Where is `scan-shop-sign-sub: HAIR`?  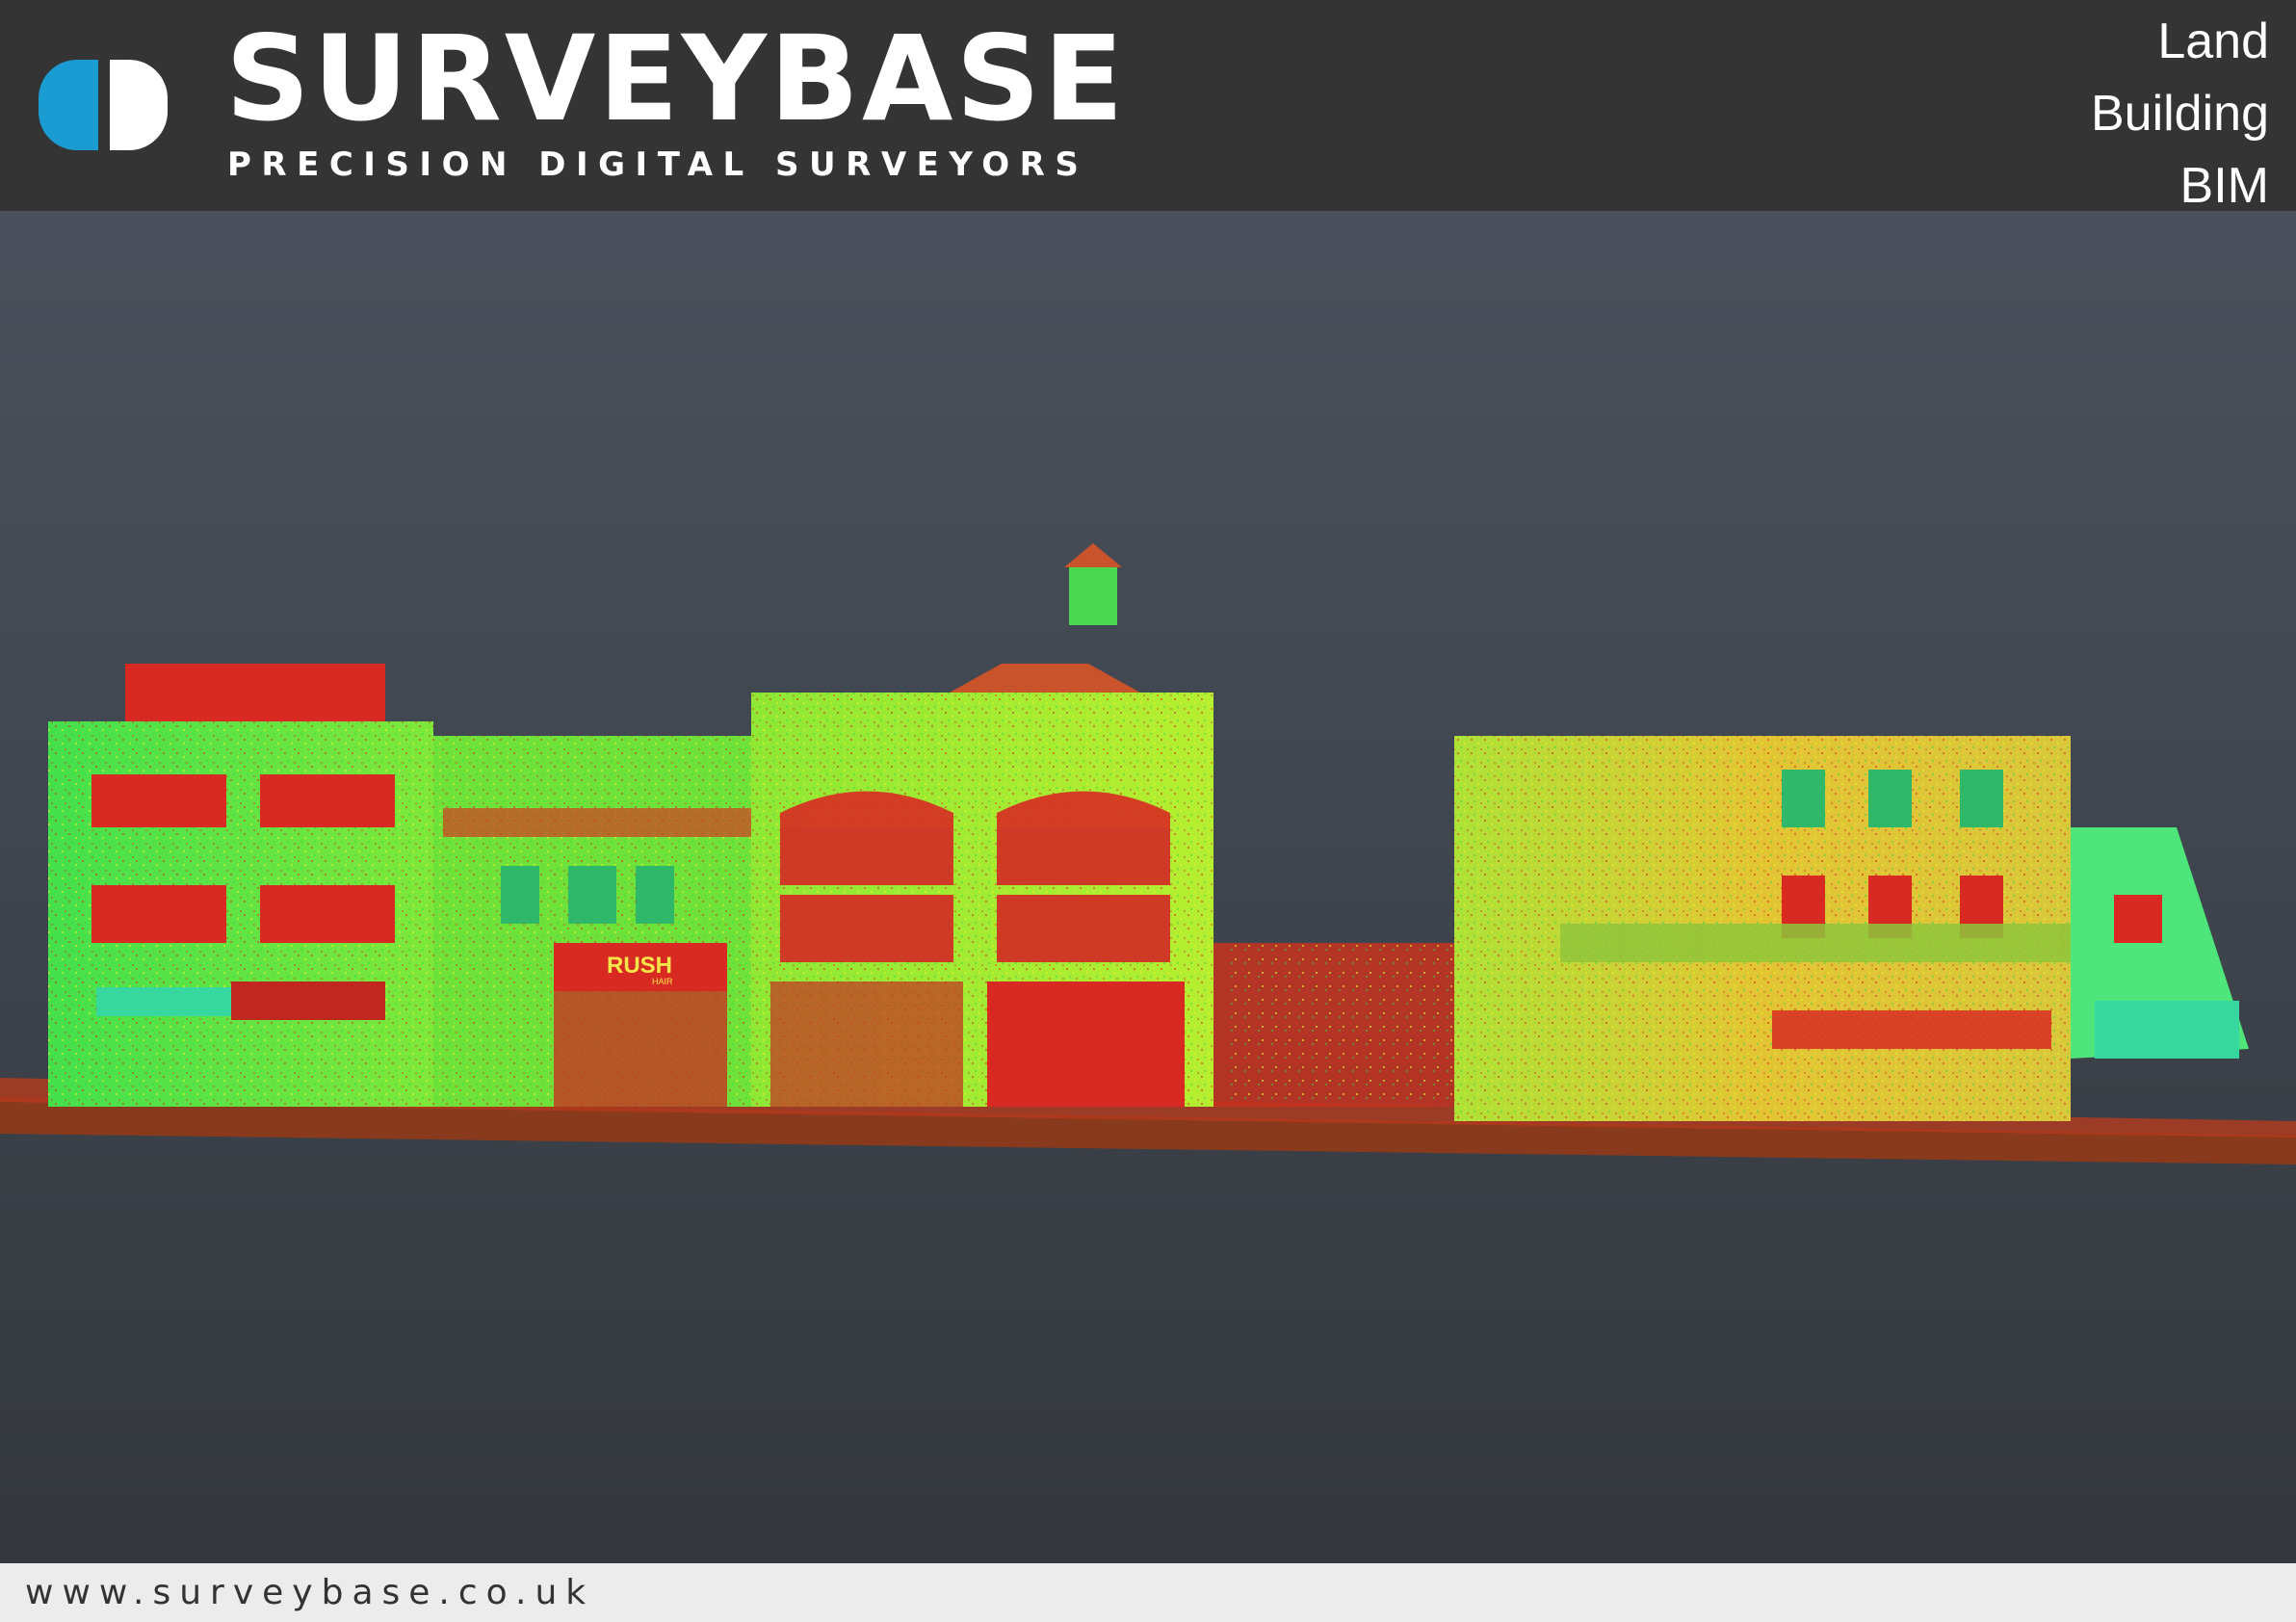
scan-shop-sign-sub: HAIR is located at coordinates (662, 981).